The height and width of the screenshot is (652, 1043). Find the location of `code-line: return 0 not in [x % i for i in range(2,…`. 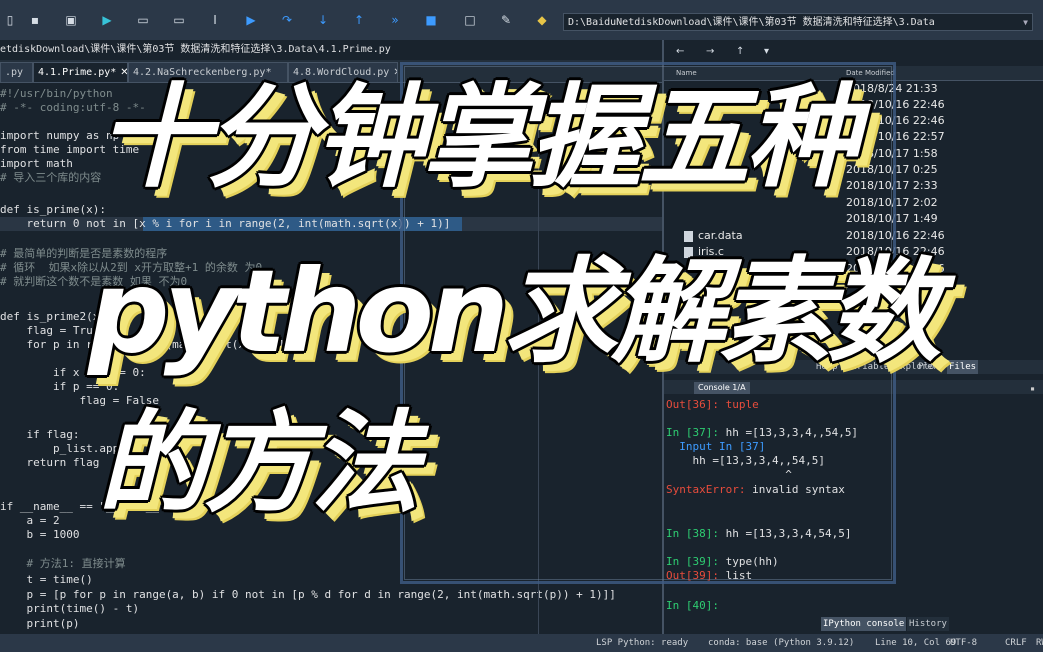

code-line: return 0 not in [x % i for i in range(2,… is located at coordinates (225, 223).